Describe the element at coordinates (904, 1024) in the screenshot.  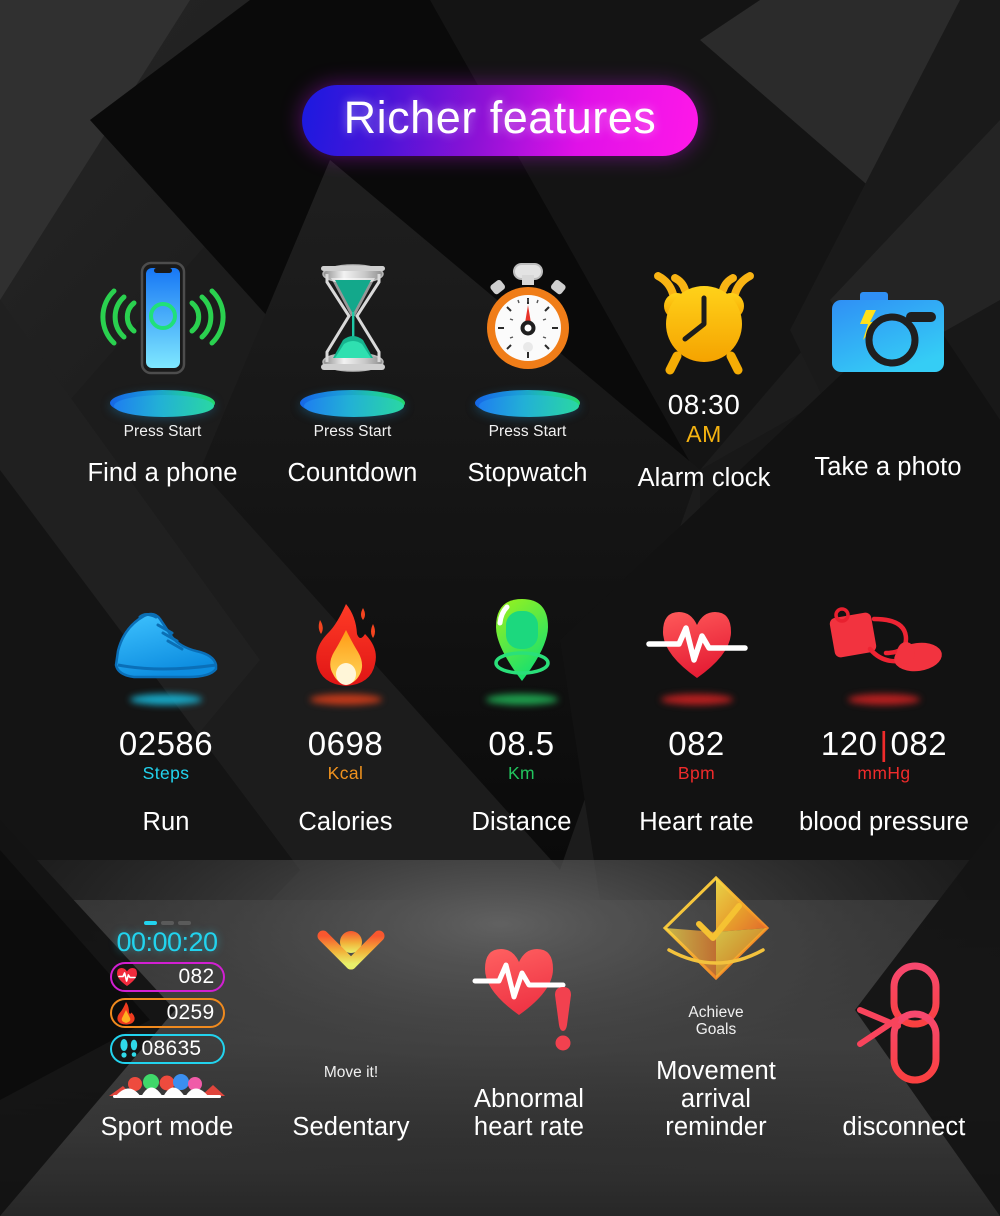
I see `broken-chain-icon` at that location.